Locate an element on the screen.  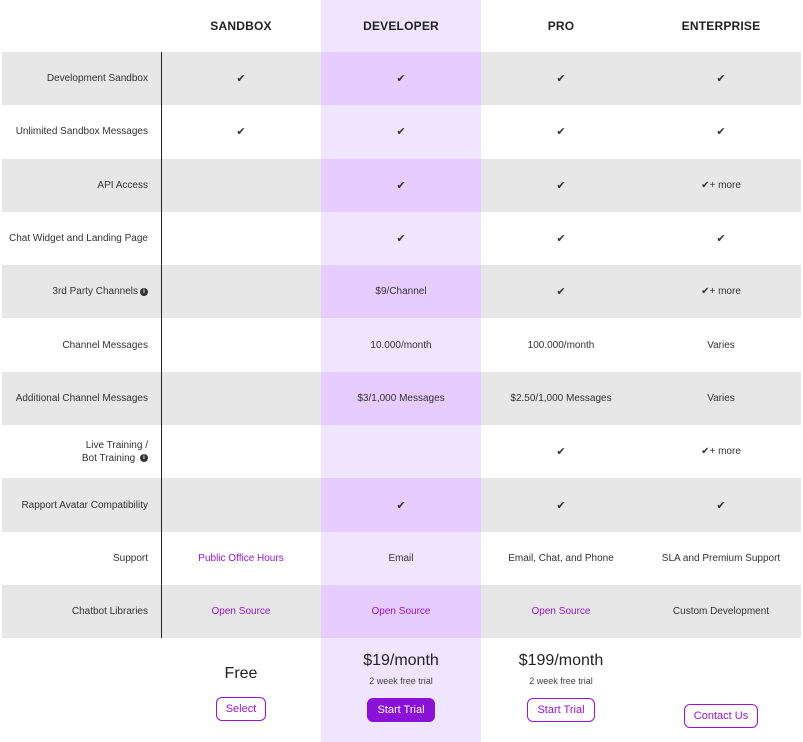
table-row: Chat Widget and Landing Page ✔ ✔ ✔ is located at coordinates (401, 238).